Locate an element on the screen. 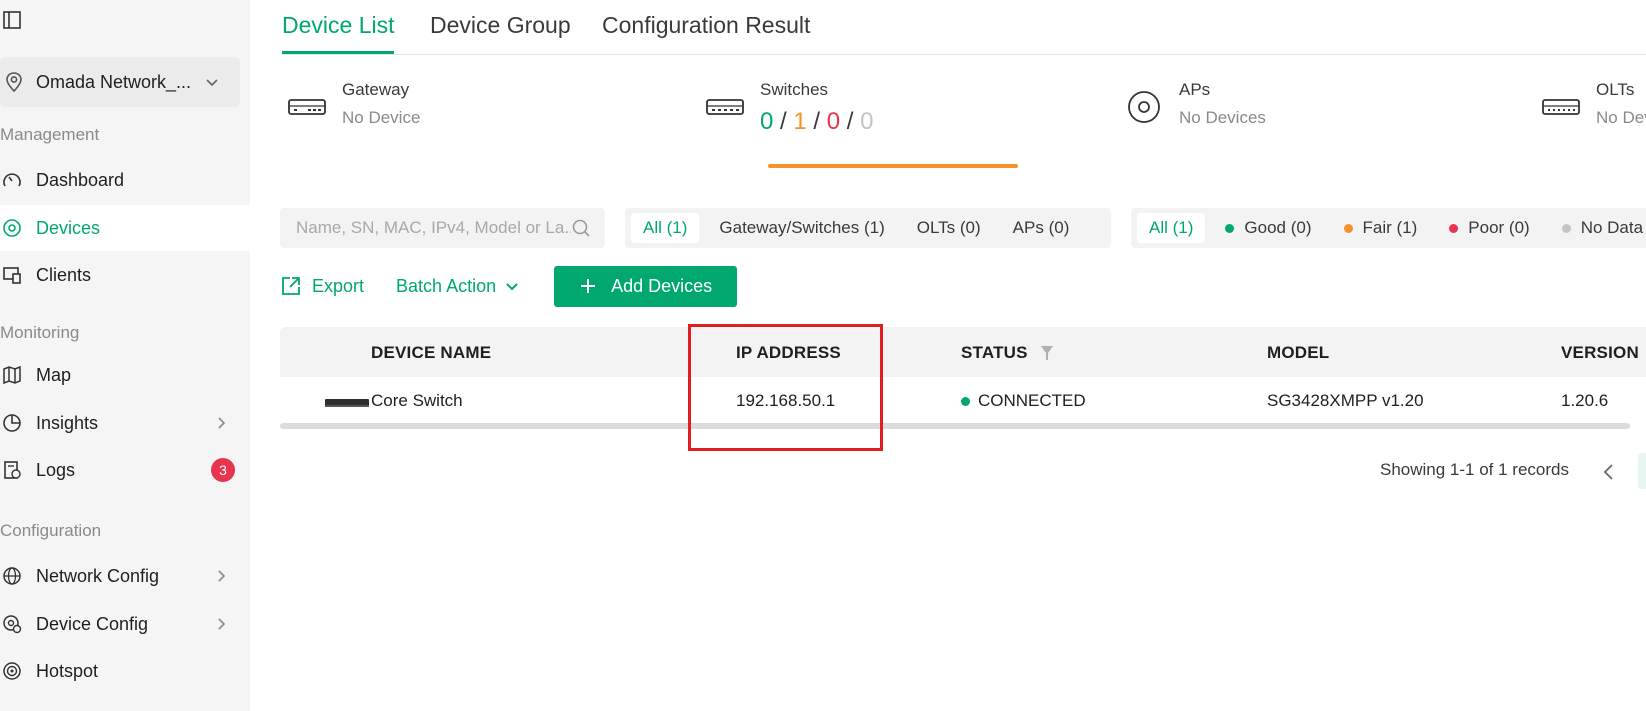  clients-icon is located at coordinates (12, 275).